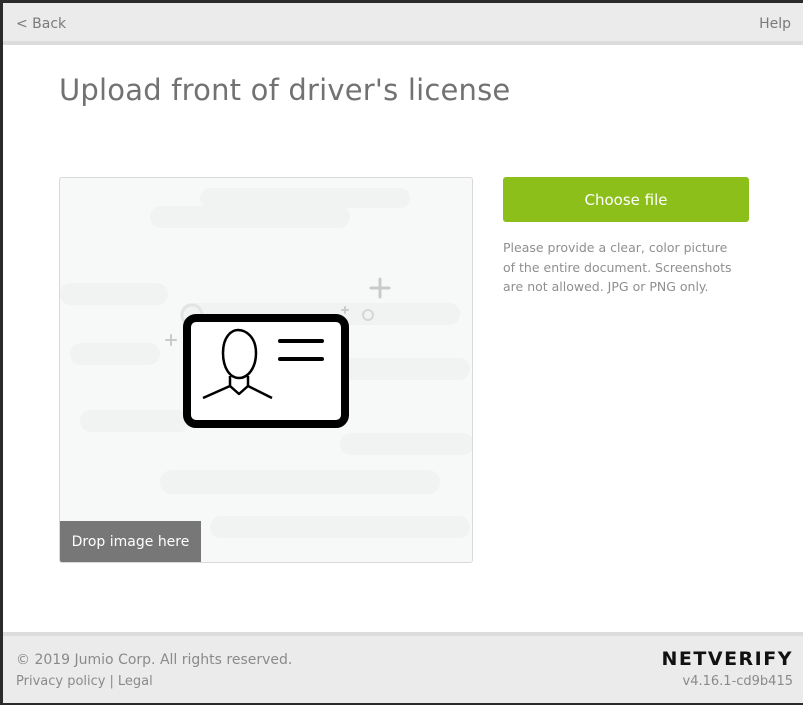  Describe the element at coordinates (130, 541) in the screenshot. I see `drop-image-label: Drop image here` at that location.